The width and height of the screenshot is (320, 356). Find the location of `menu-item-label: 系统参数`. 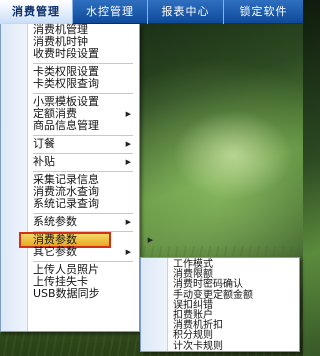

menu-item-label: 系统参数 is located at coordinates (55, 221).